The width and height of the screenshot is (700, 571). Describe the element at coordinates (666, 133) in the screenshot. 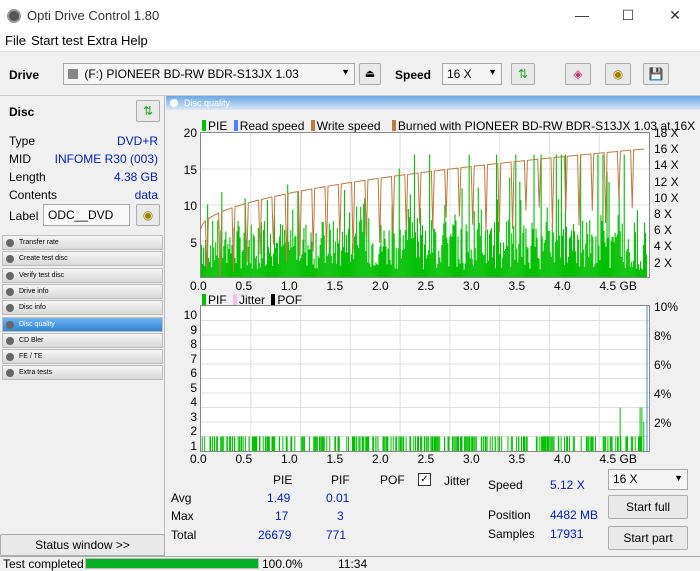

I see `chart1-y2-tick: 18 X` at that location.